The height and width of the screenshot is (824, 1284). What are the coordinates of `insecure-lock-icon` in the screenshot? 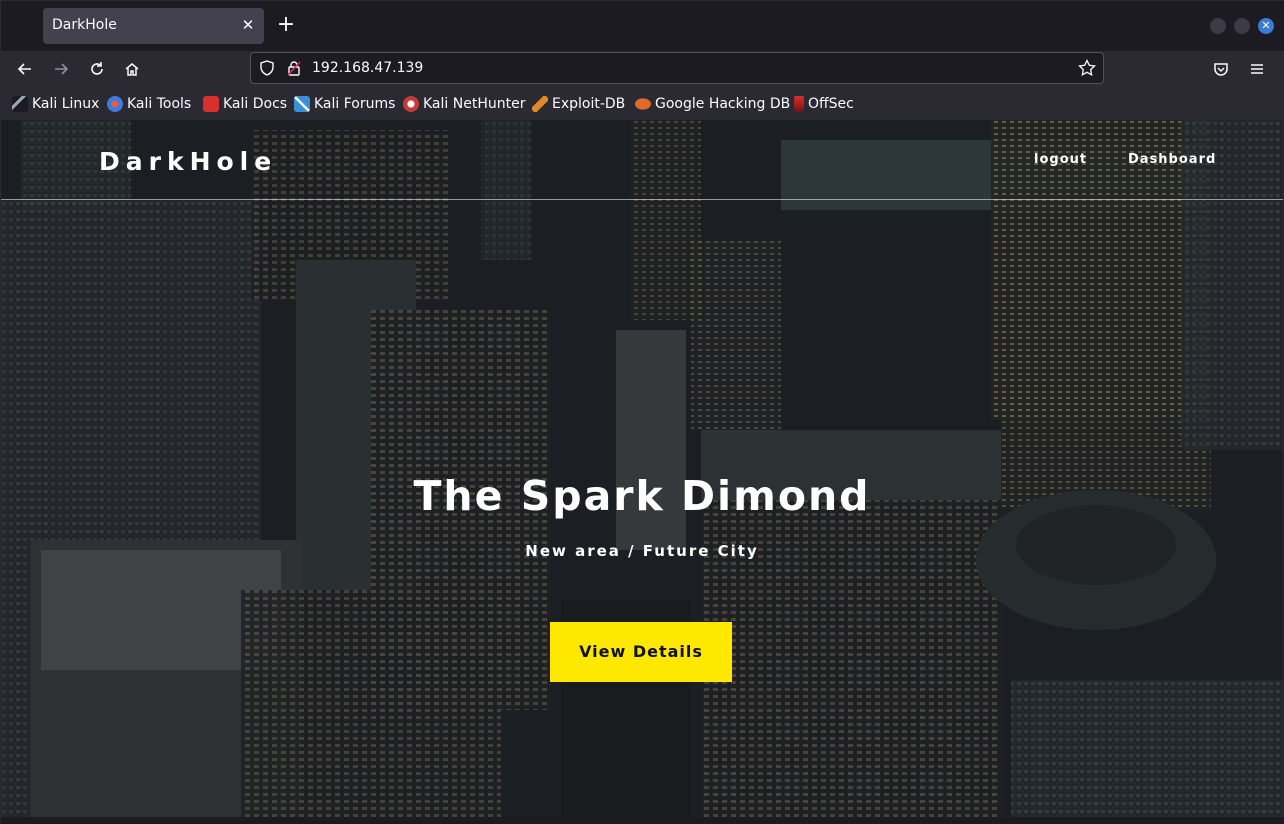 It's located at (294, 70).